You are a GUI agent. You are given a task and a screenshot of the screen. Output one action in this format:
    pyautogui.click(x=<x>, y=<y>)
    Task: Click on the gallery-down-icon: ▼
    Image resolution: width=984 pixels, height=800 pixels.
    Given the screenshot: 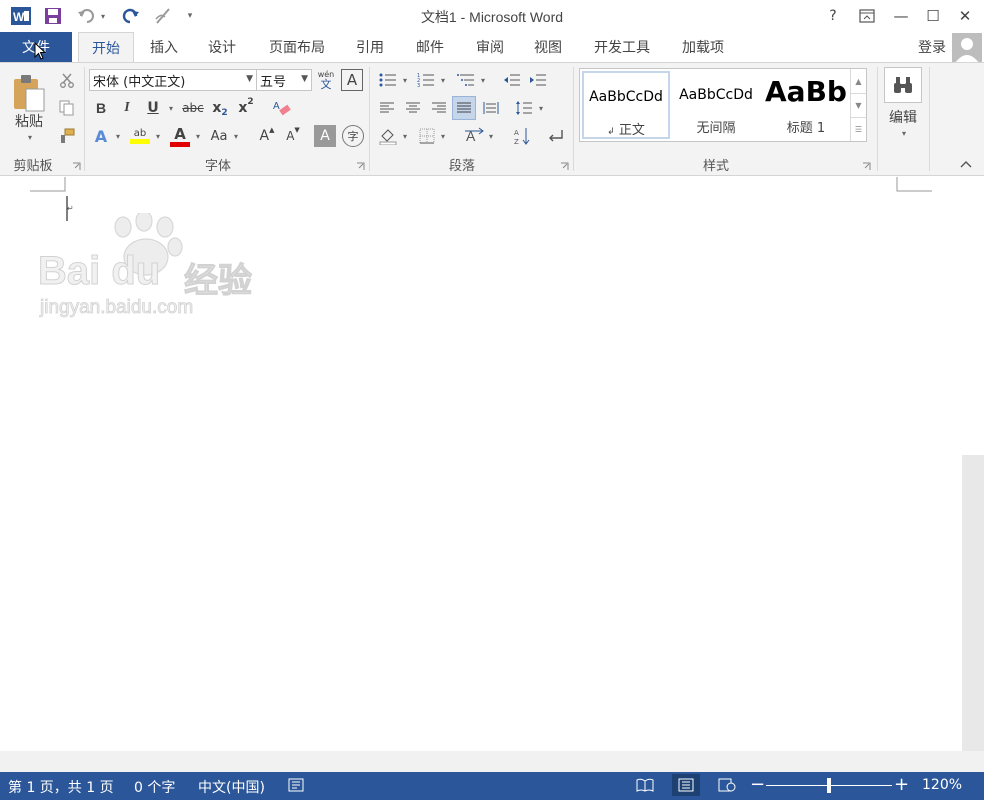 What is the action you would take?
    pyautogui.click(x=858, y=105)
    